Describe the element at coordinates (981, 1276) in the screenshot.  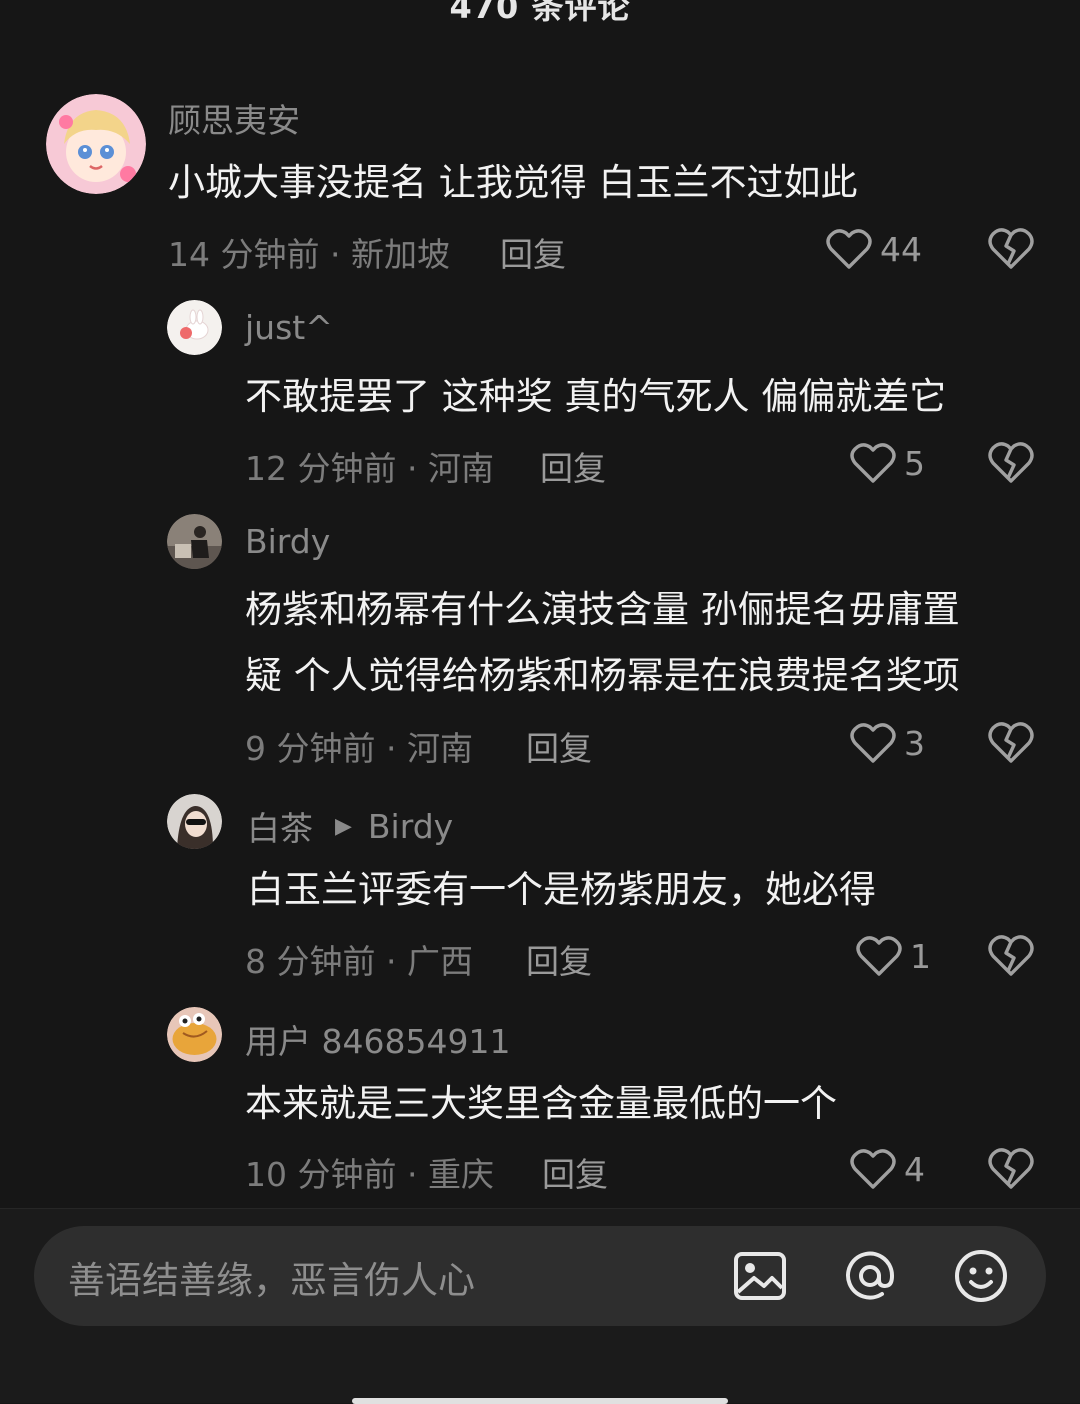
I see `emoji-icon` at that location.